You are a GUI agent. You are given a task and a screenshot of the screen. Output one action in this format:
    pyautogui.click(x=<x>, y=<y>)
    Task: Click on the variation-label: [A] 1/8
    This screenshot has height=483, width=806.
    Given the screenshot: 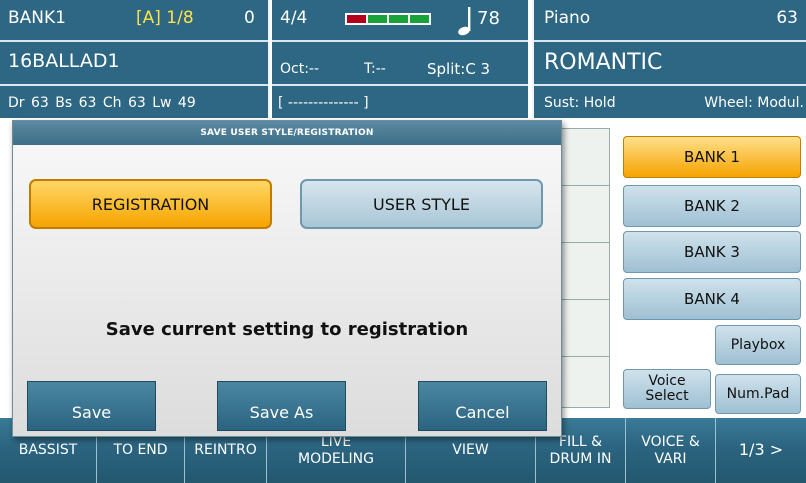 What is the action you would take?
    pyautogui.click(x=165, y=18)
    